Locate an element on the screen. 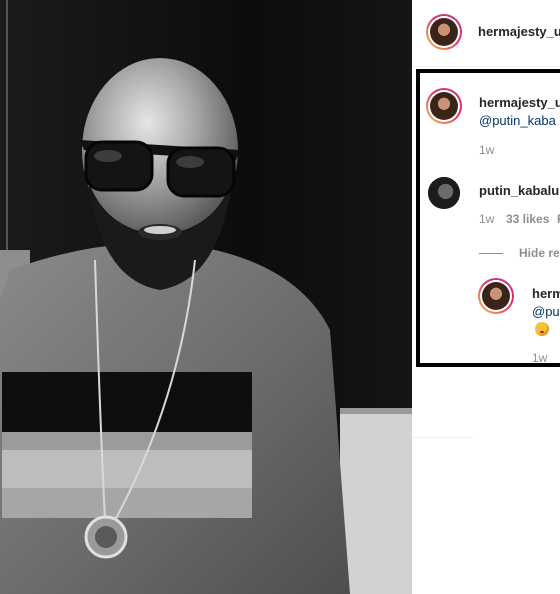  post-header: hermajesty_u is located at coordinates (486, 33).